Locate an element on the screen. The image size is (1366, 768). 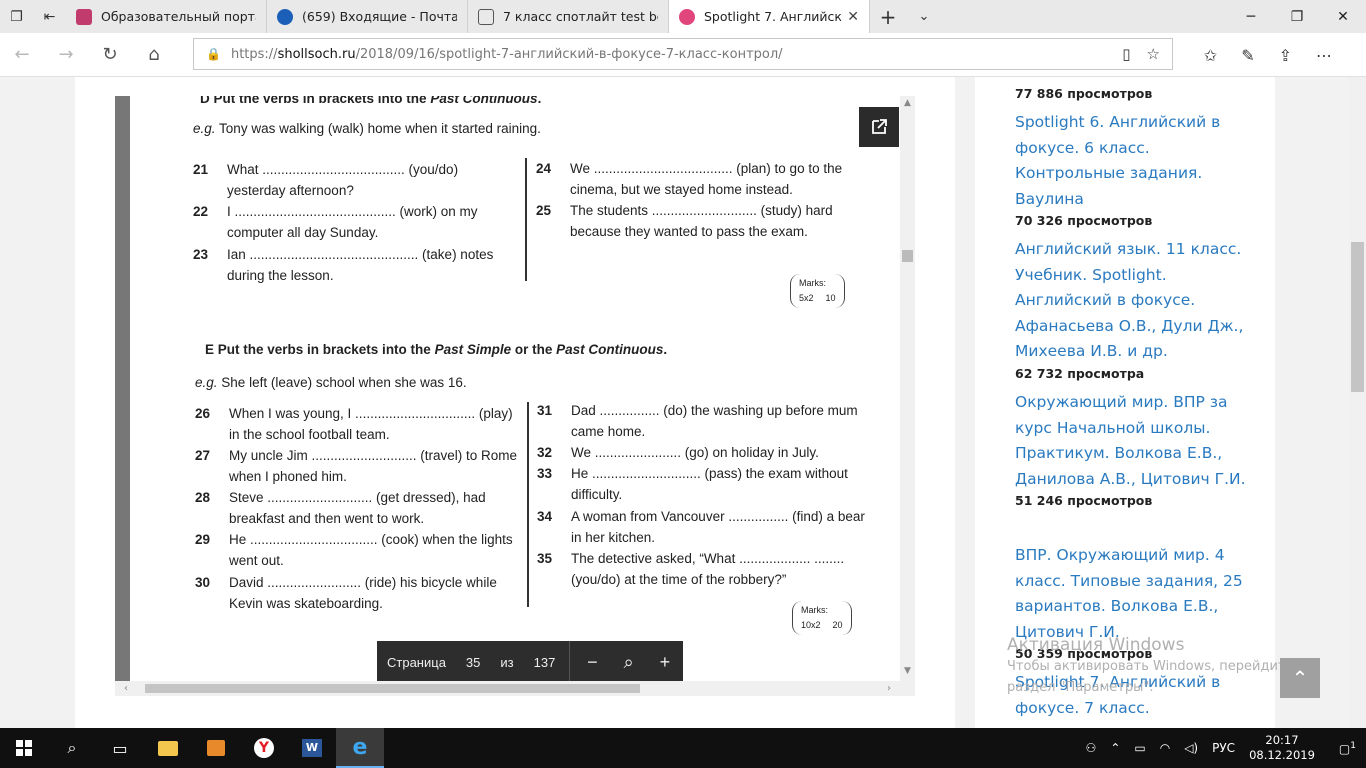
home-button: ⌂ is located at coordinates (154, 55).